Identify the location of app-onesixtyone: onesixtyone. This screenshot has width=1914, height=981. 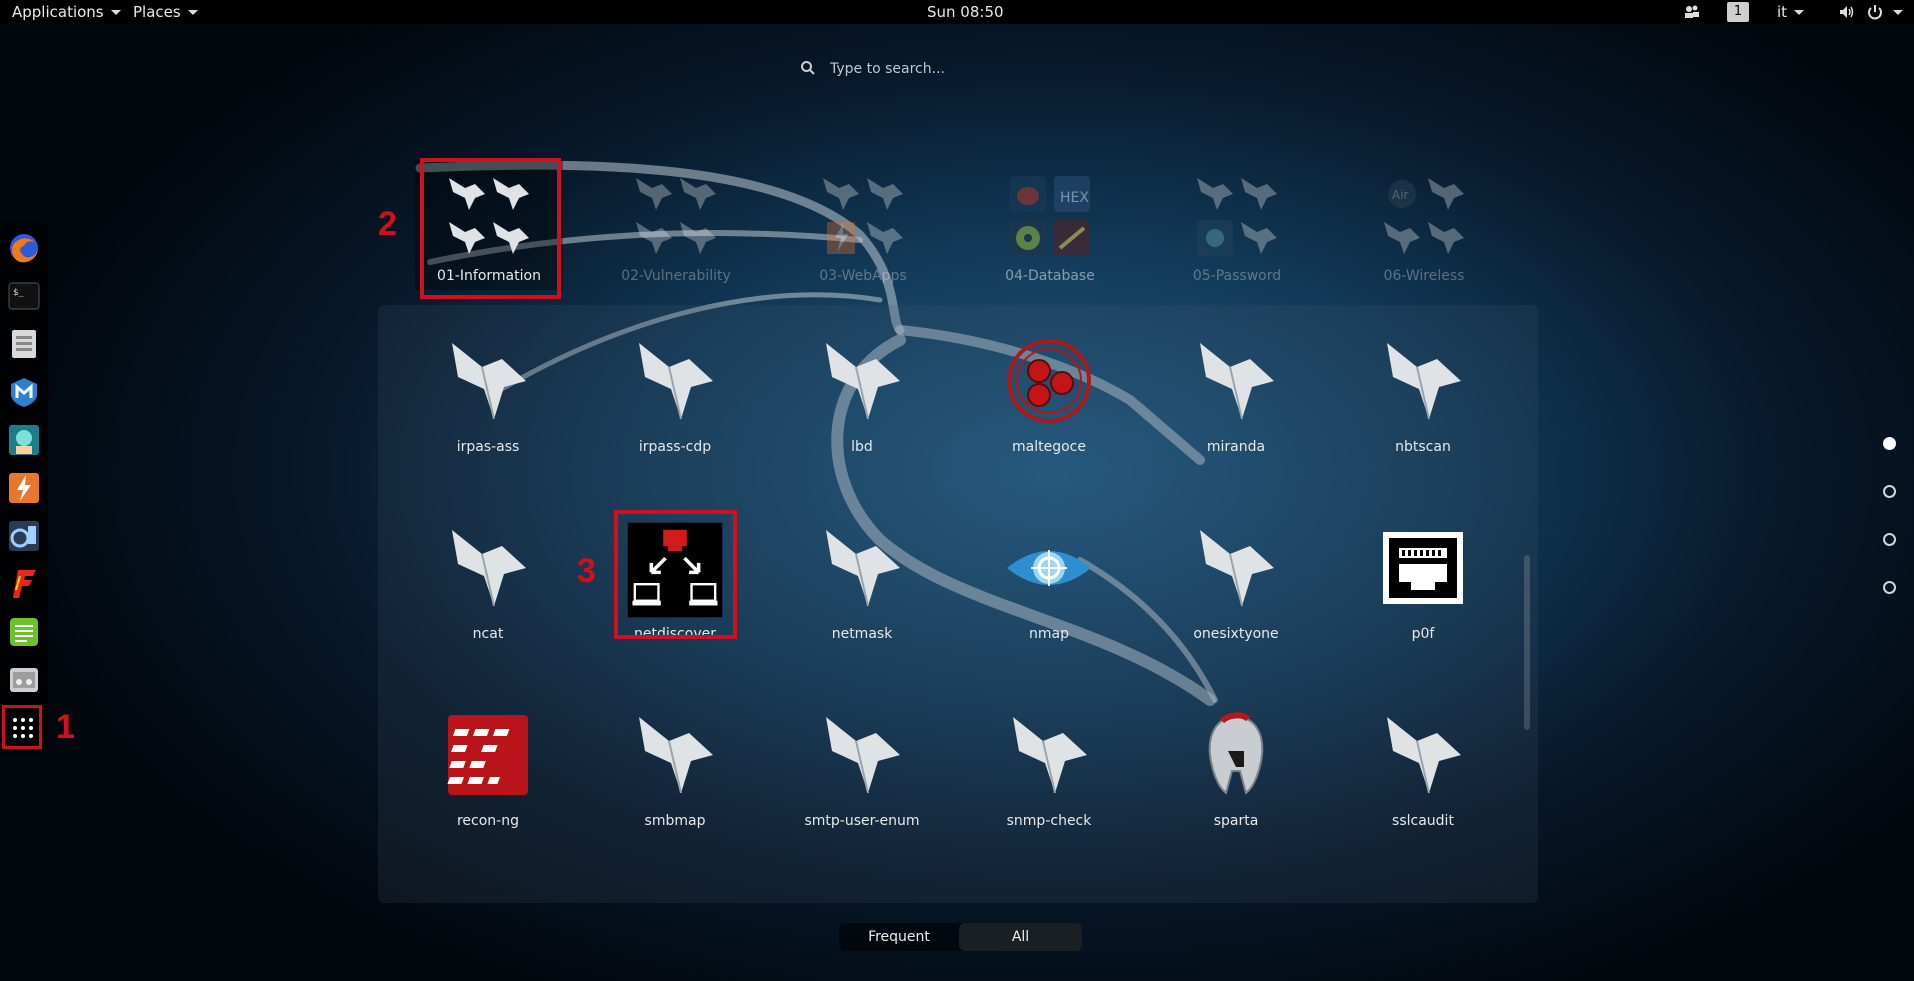
(1236, 579).